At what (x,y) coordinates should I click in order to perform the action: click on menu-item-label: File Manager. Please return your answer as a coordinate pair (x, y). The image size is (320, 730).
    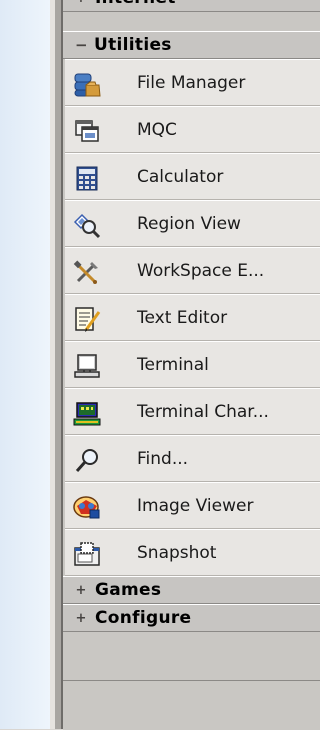
    Looking at the image, I should click on (191, 83).